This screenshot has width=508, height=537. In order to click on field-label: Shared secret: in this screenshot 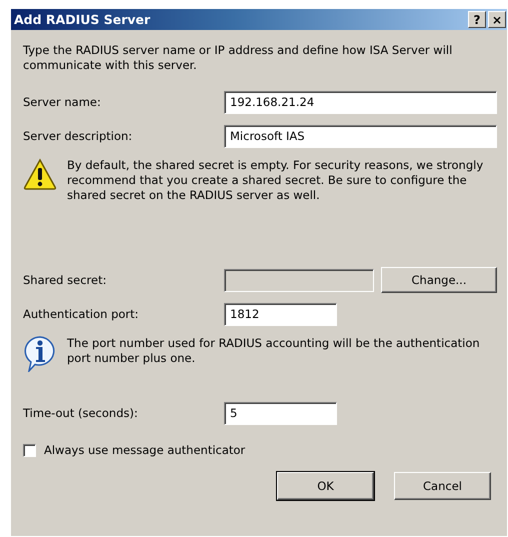, I will do `click(65, 280)`.